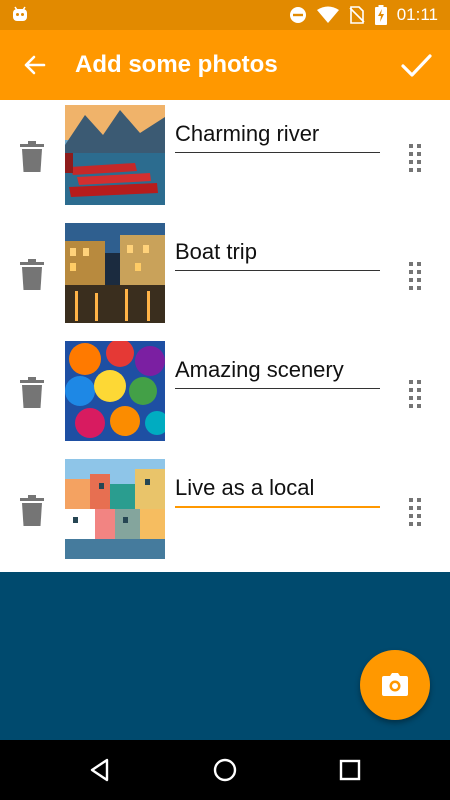 The image size is (450, 800). I want to click on android-notification-icon, so click(20, 13).